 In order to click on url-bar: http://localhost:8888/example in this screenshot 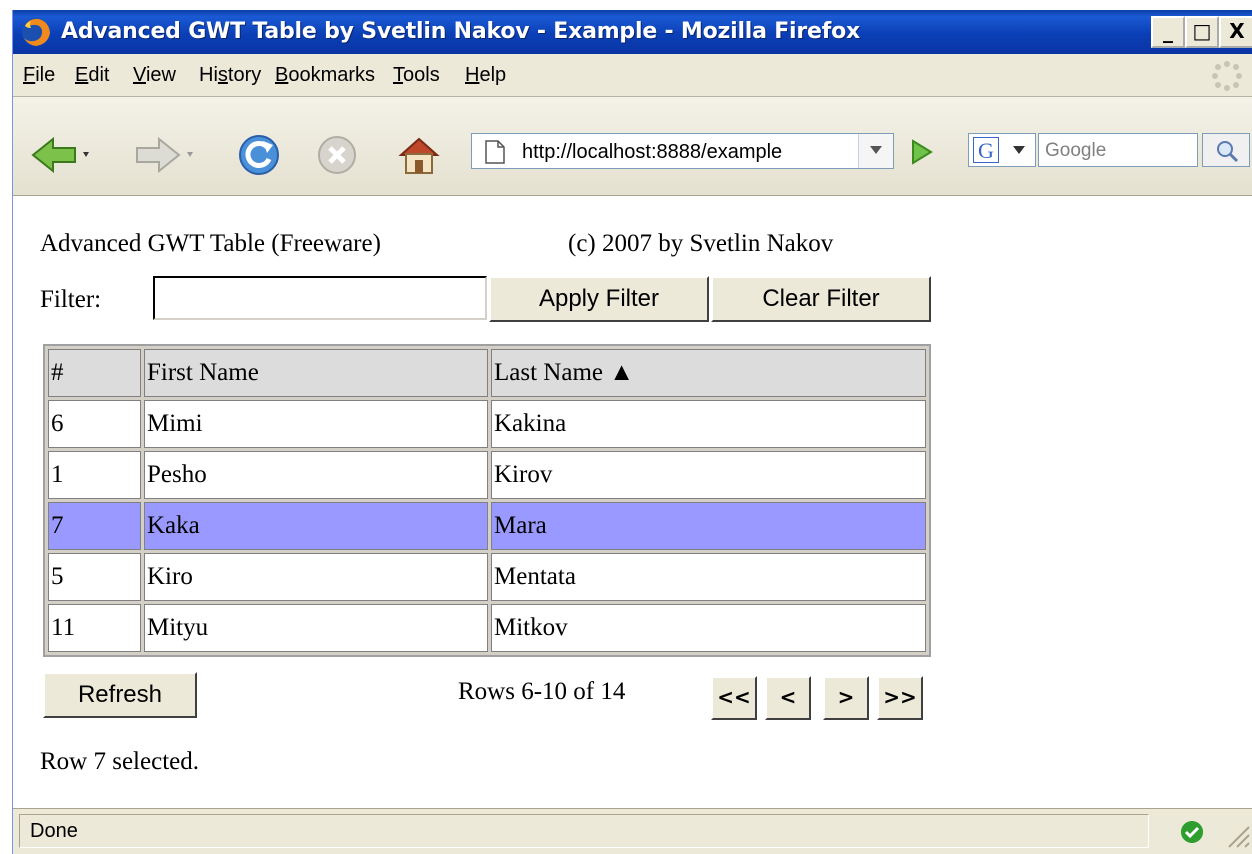, I will do `click(682, 151)`.